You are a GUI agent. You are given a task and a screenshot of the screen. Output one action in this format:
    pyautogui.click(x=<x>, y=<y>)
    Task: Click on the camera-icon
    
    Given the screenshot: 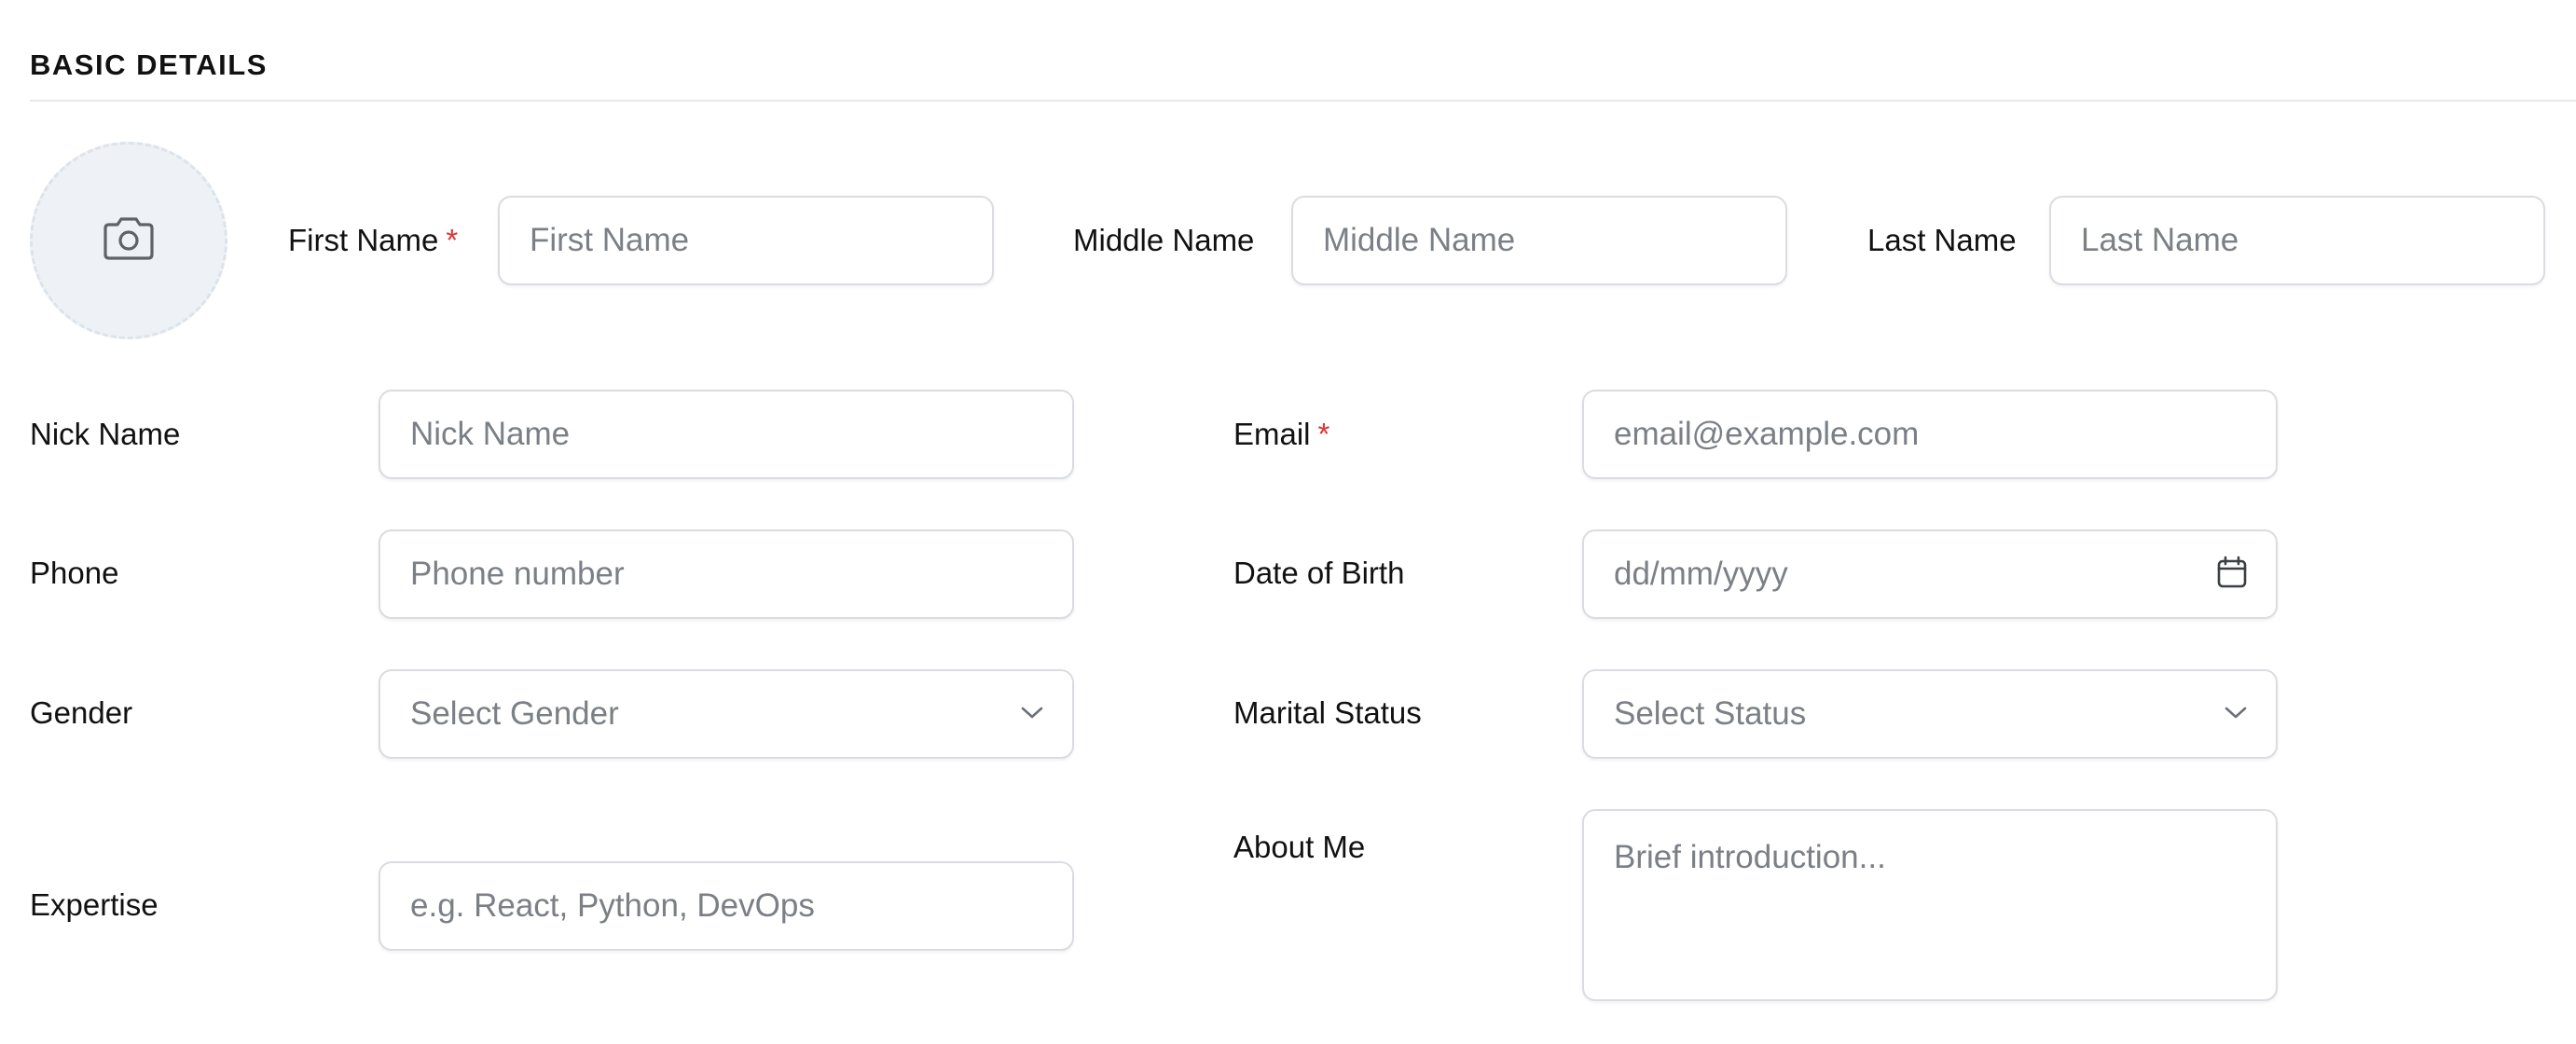 What is the action you would take?
    pyautogui.click(x=129, y=241)
    